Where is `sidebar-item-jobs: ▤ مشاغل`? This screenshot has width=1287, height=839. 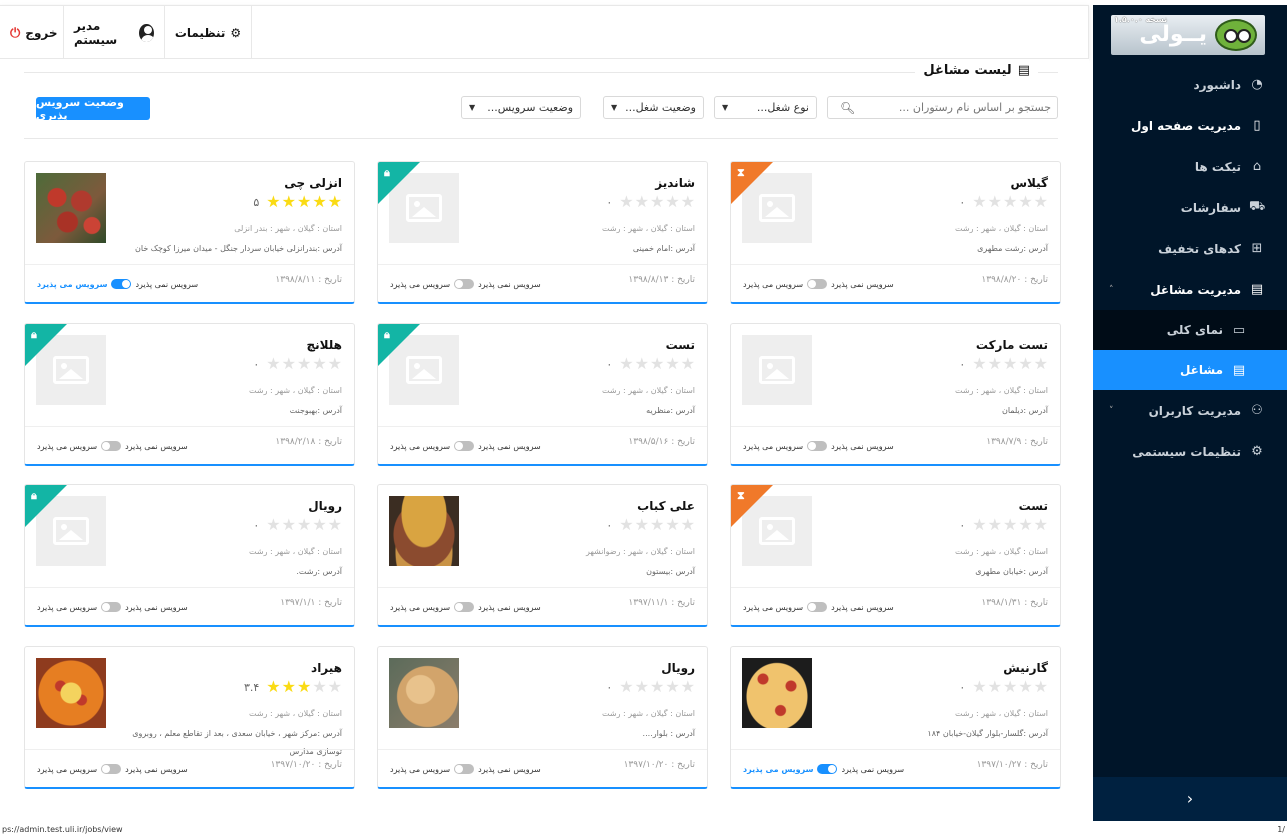 sidebar-item-jobs: ▤ مشاغل is located at coordinates (1190, 370).